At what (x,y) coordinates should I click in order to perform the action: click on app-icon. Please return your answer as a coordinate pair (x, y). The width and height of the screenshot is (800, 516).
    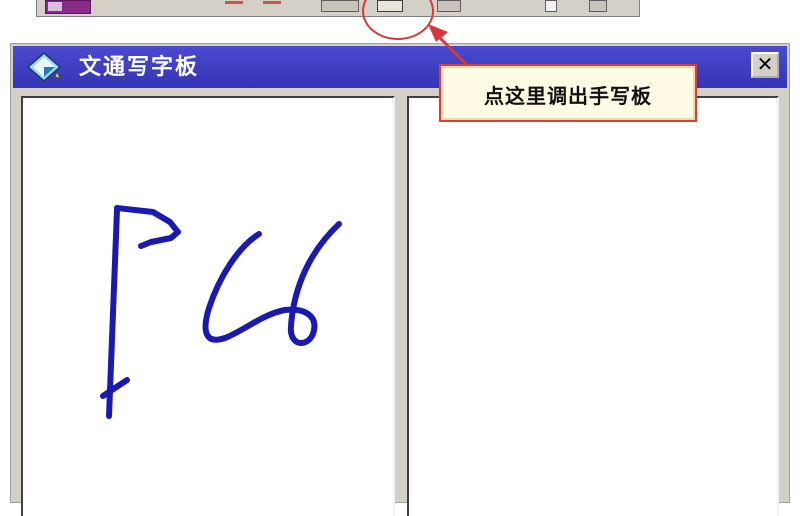
    Looking at the image, I should click on (44, 67).